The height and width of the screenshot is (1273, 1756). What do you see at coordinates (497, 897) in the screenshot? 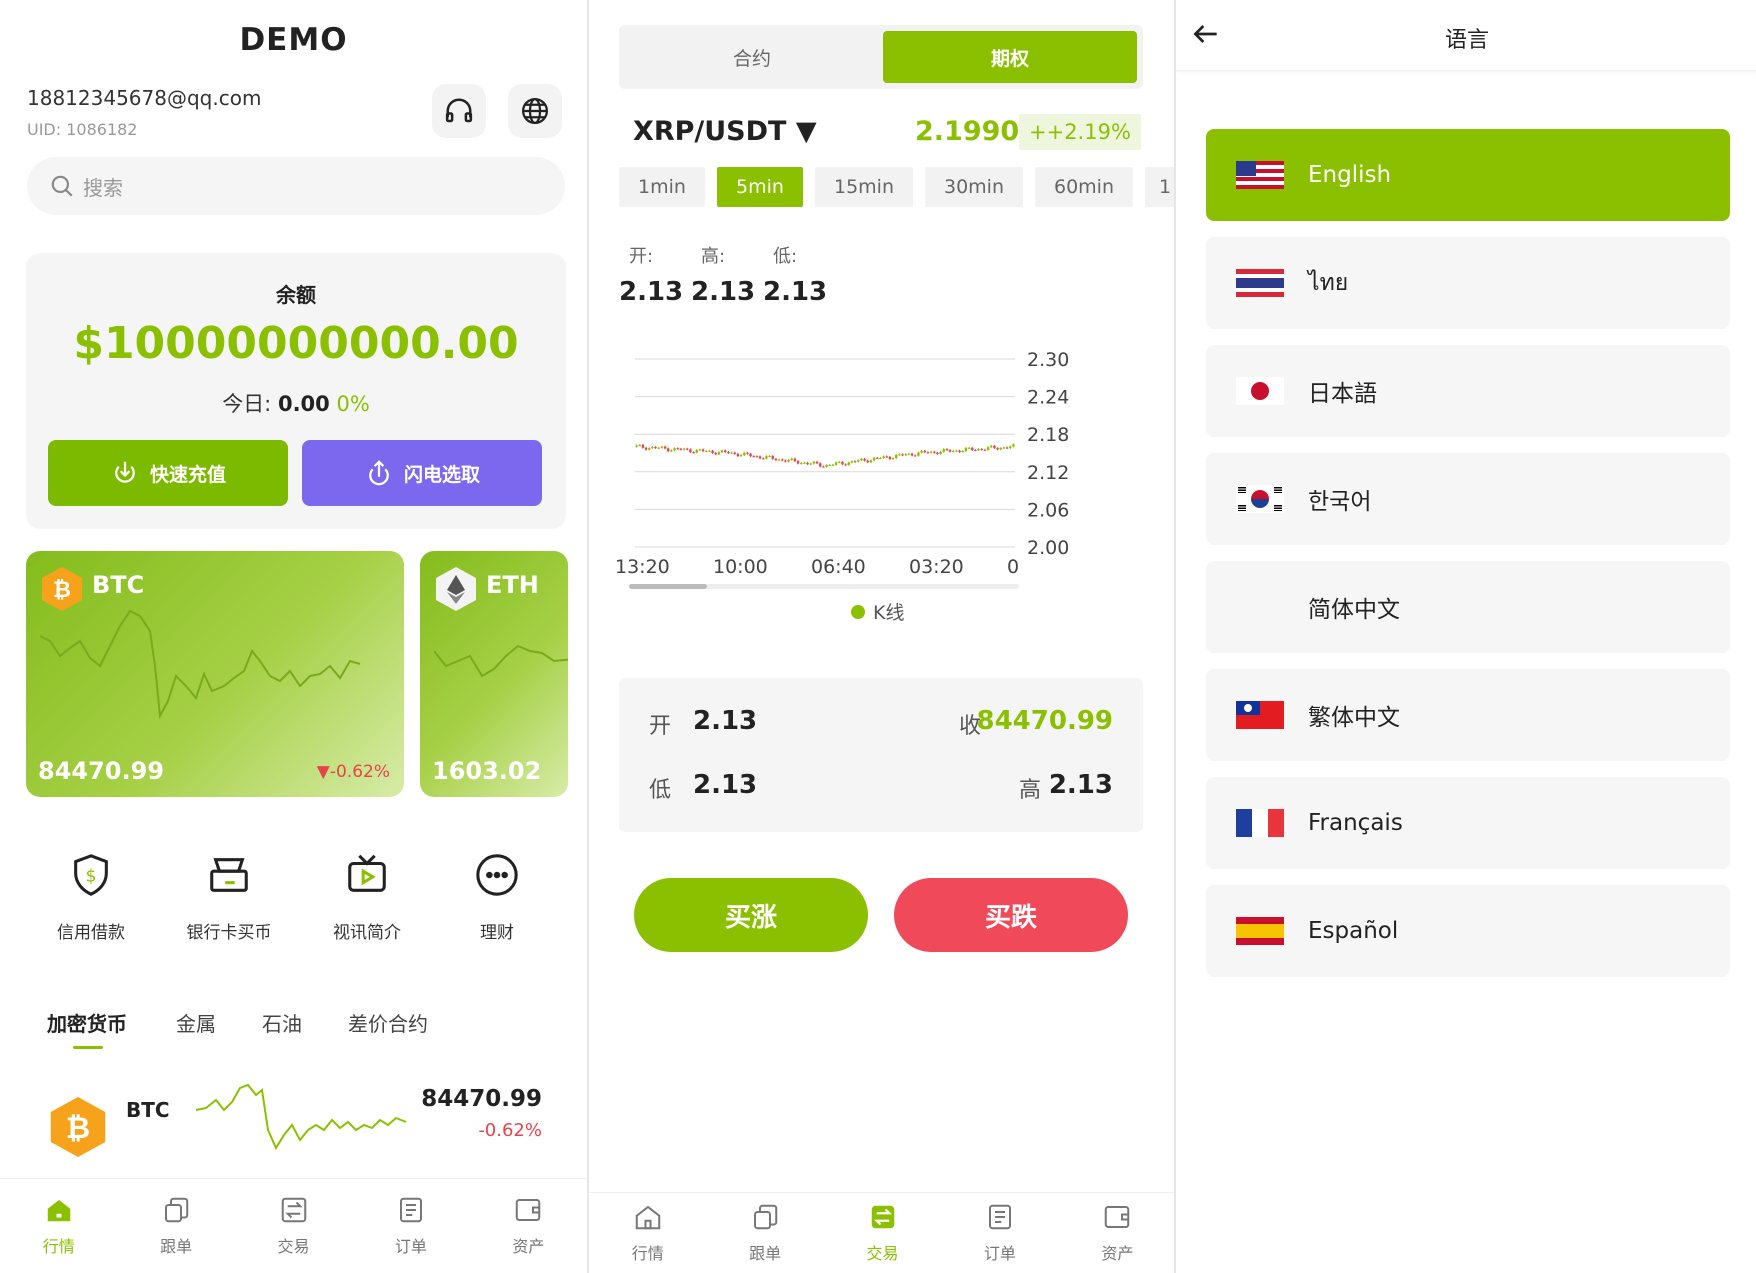
I see `feature-wealth: 理财` at bounding box center [497, 897].